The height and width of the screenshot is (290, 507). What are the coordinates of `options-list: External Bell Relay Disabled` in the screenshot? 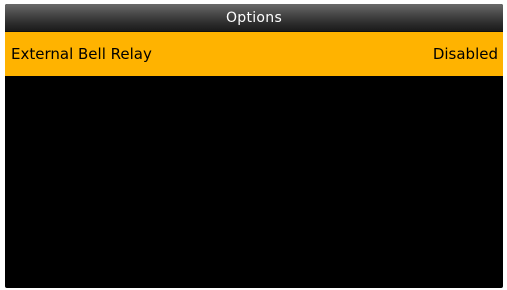 It's located at (254, 54).